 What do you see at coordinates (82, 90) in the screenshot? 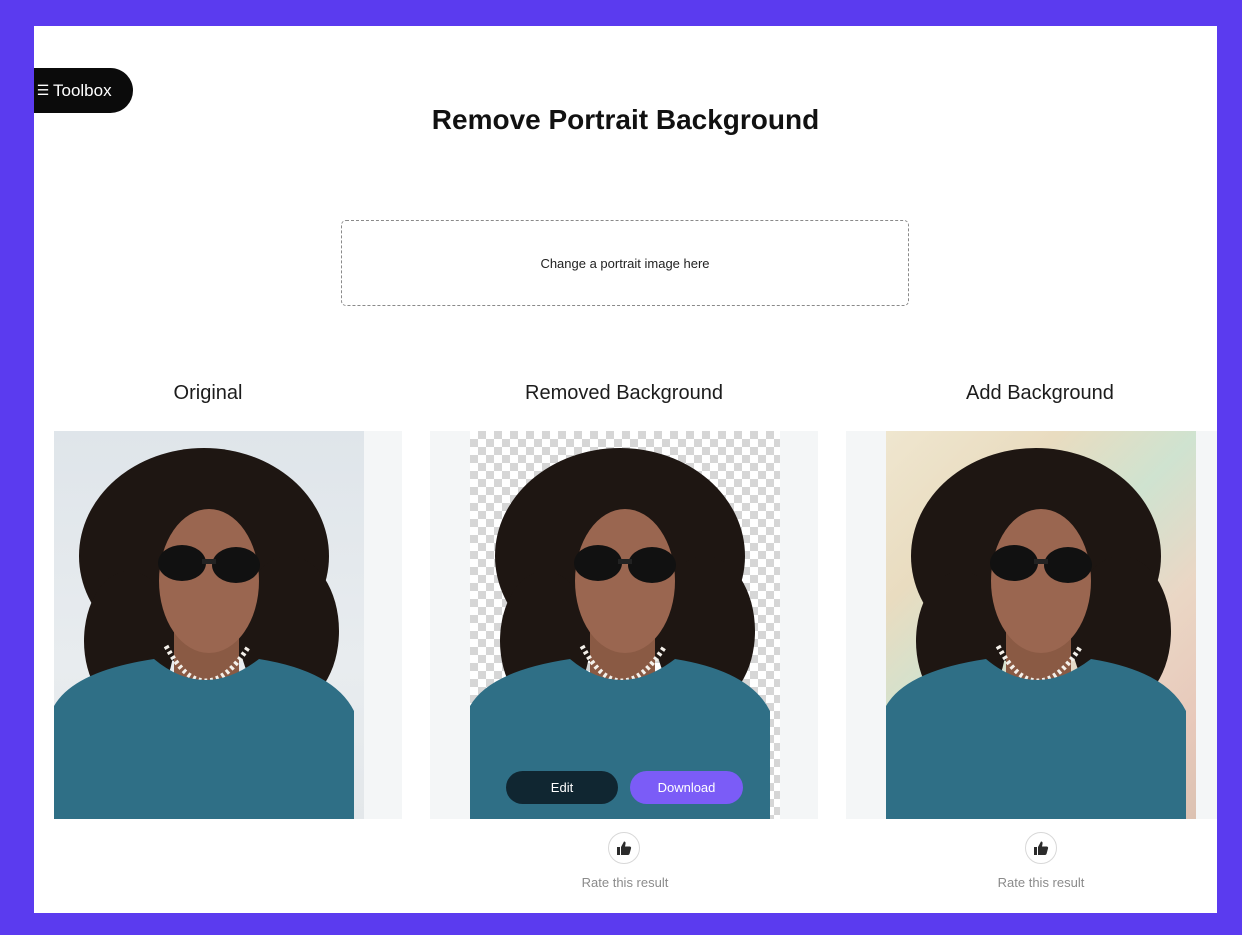
I see `toolbox-label: Toolbox` at bounding box center [82, 90].